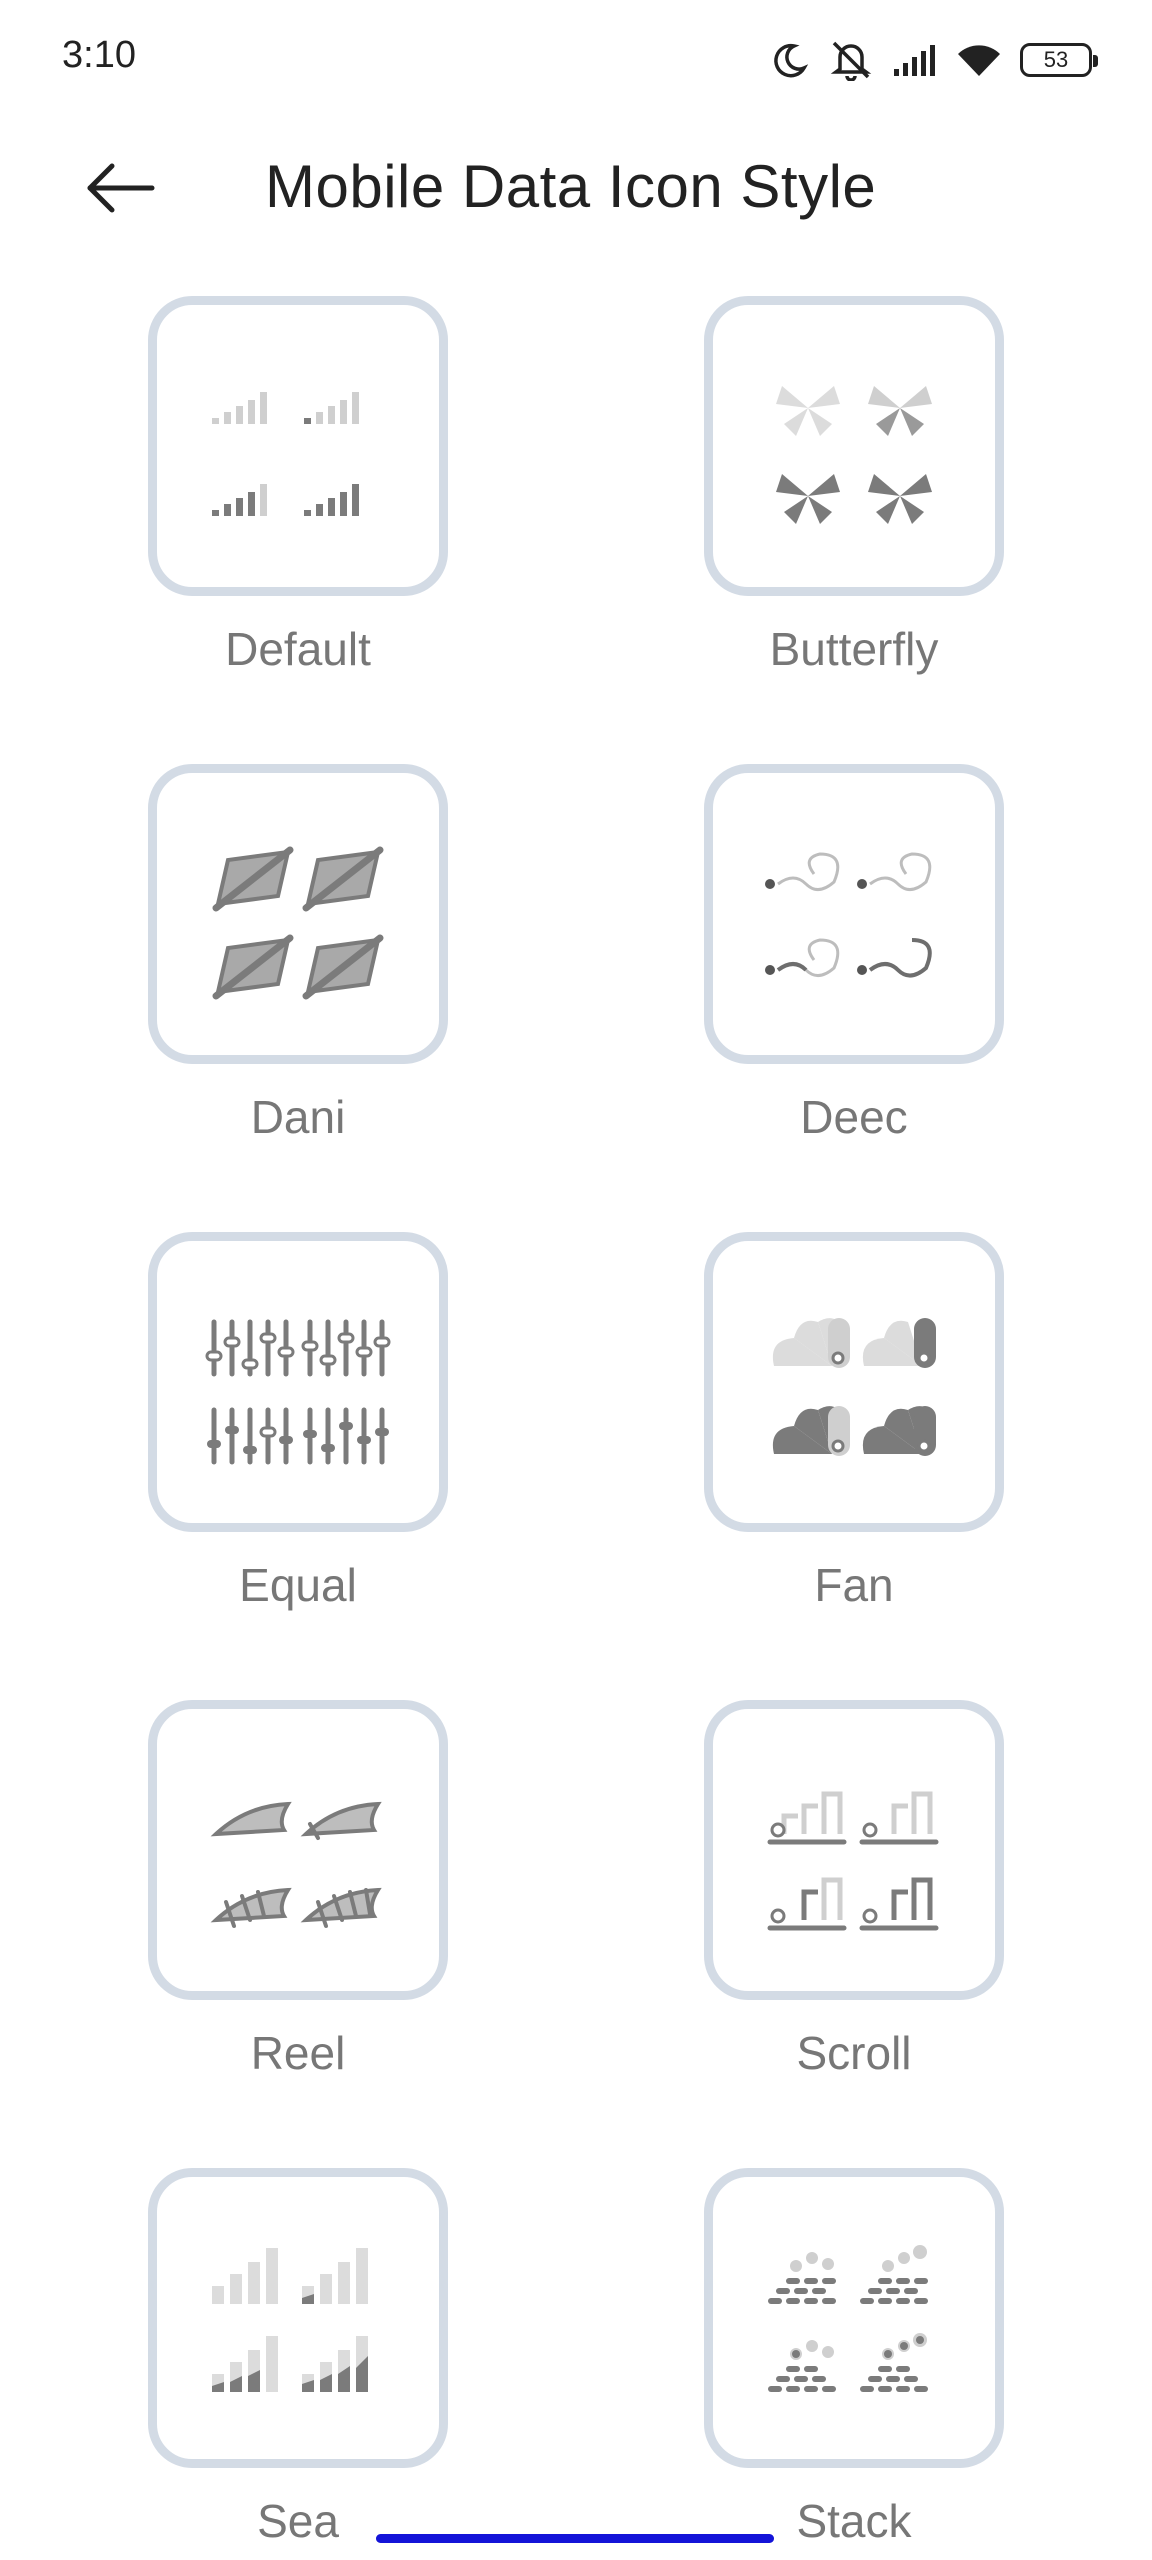 This screenshot has width=1152, height=2560. What do you see at coordinates (853, 1861) in the screenshot?
I see `scroll-icon` at bounding box center [853, 1861].